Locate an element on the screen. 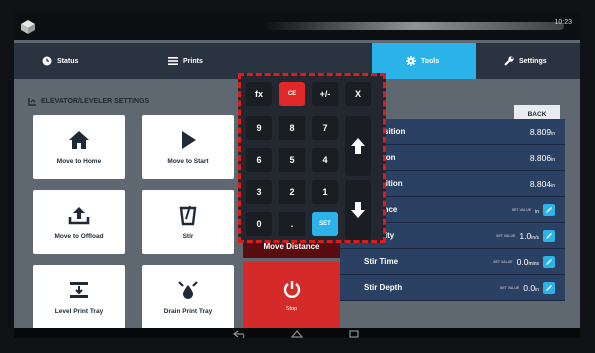 Image resolution: width=595 pixels, height=353 pixels. key-6: 6 is located at coordinates (259, 160).